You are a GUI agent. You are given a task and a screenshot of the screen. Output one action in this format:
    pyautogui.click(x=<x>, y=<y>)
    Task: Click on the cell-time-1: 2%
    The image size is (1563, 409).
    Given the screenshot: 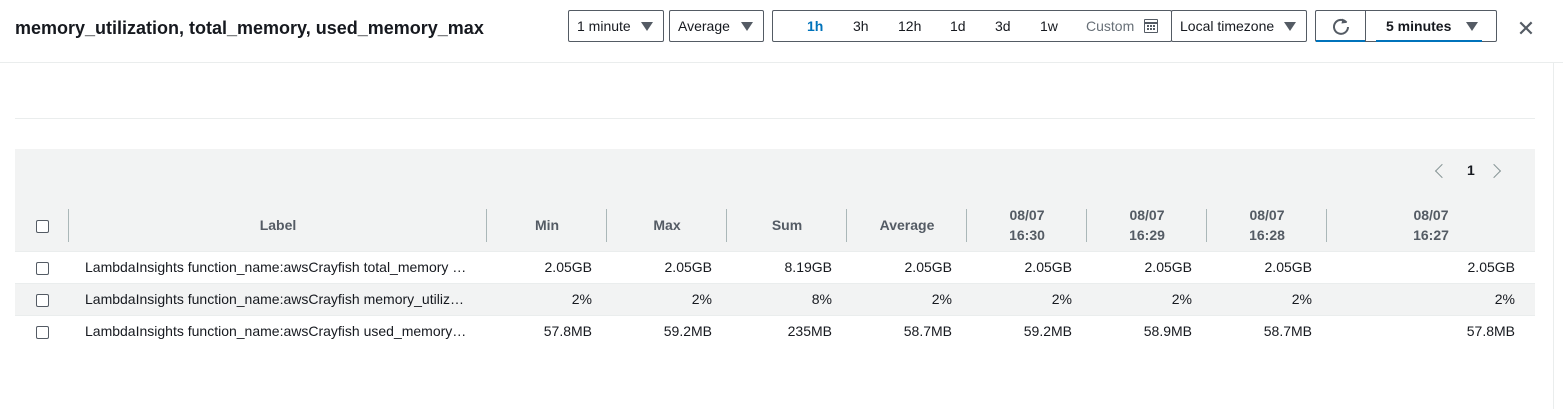 What is the action you would take?
    pyautogui.click(x=1027, y=298)
    